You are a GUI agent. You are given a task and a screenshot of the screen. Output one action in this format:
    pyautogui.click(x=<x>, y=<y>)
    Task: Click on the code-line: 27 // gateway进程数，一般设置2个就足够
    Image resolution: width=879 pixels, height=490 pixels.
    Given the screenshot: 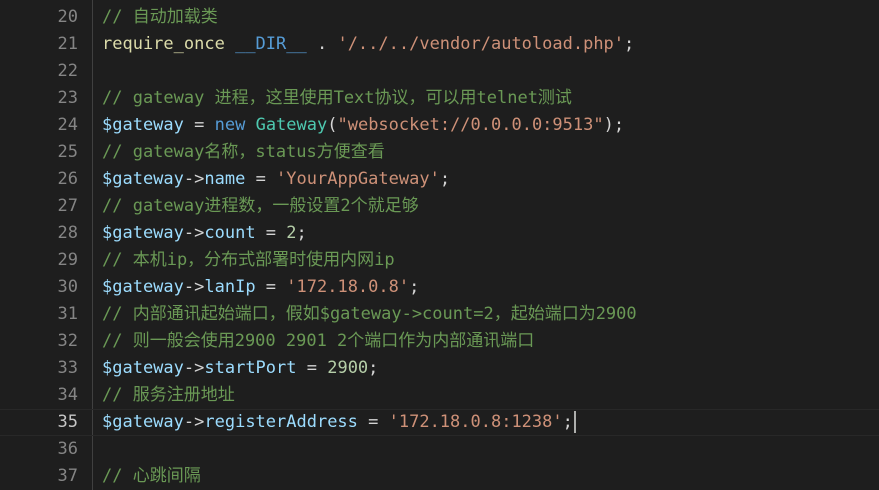 What is the action you would take?
    pyautogui.click(x=439, y=206)
    